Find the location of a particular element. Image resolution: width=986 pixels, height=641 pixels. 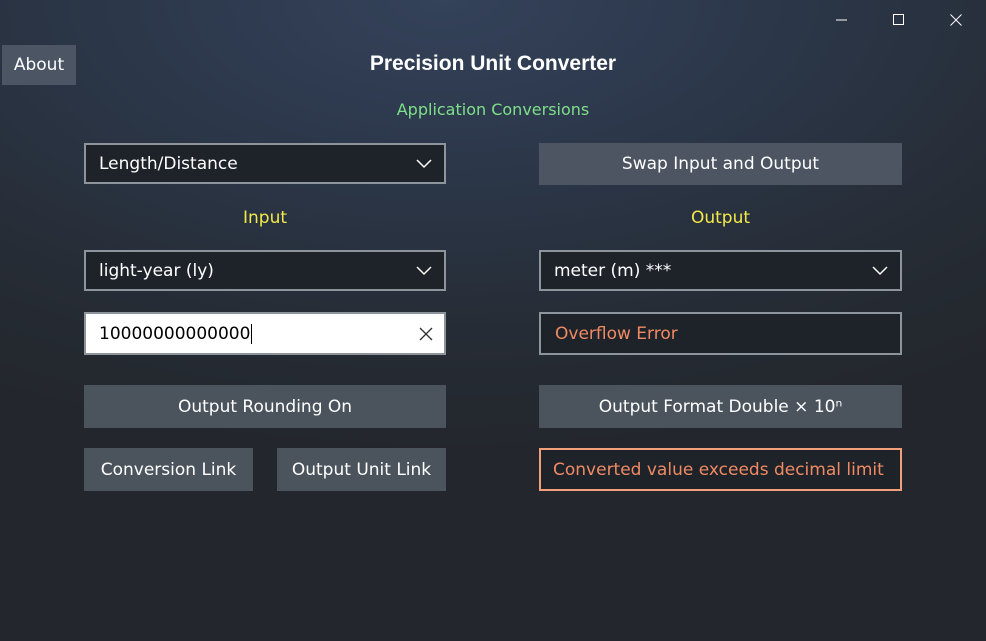

text-caret is located at coordinates (252, 333).